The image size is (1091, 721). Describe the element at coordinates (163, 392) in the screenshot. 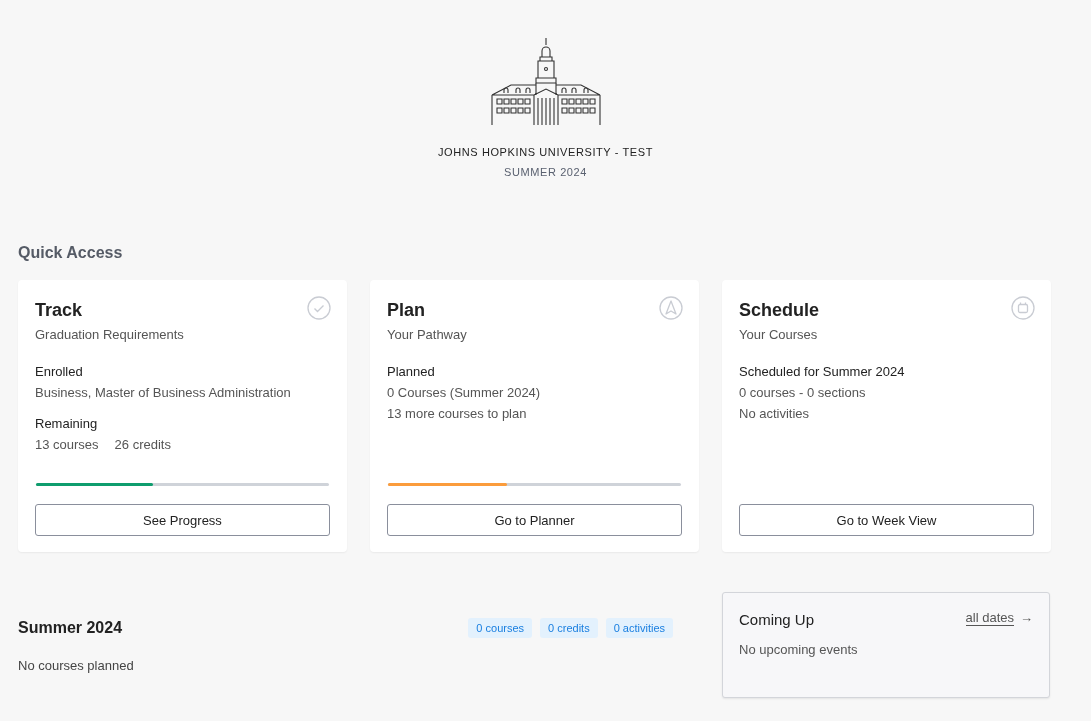

I see `info-text: Business, Master of Business Administration` at that location.